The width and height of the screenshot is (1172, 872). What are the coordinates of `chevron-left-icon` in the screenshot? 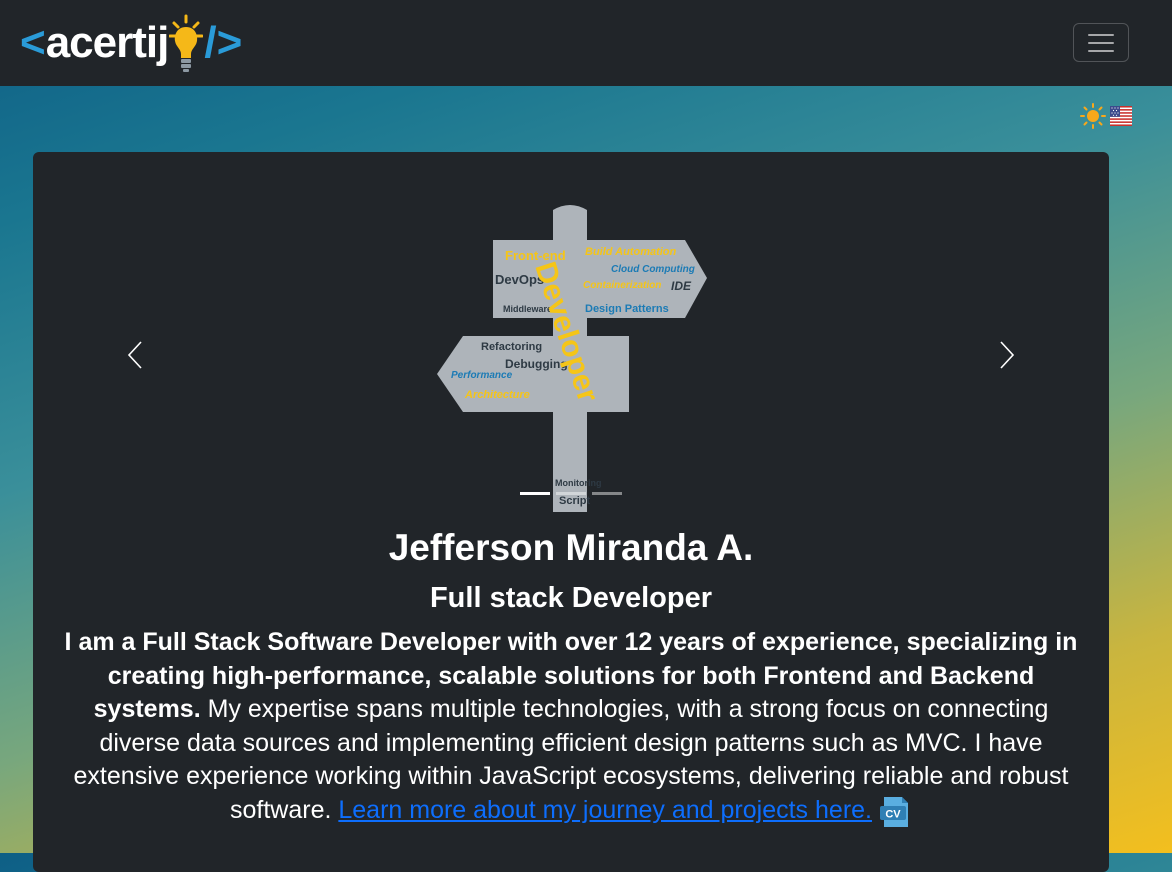 It's located at (135, 357).